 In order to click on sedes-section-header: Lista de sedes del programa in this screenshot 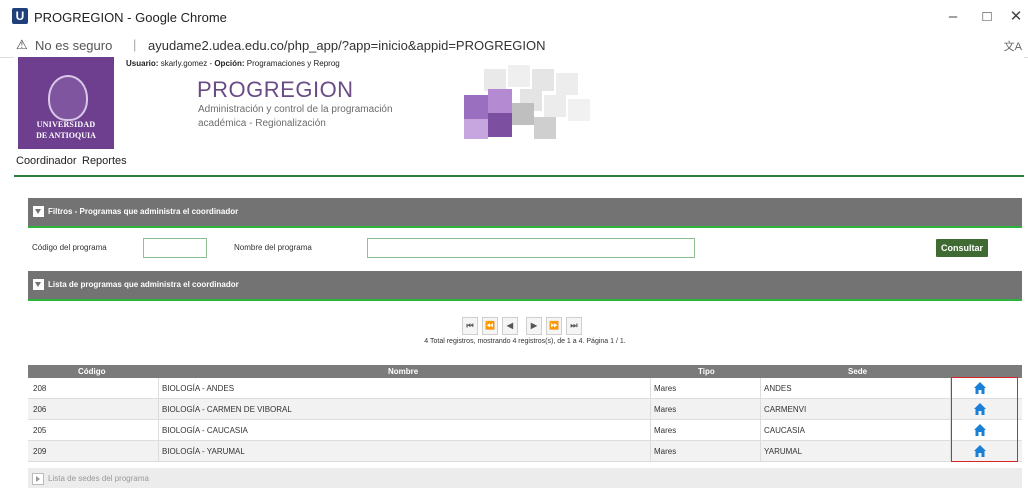, I will do `click(525, 478)`.